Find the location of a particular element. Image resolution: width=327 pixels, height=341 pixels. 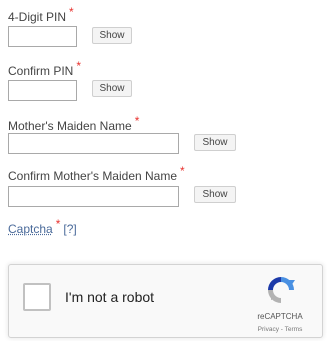

recaptcha-privacy-link: Privacy is located at coordinates (268, 329).